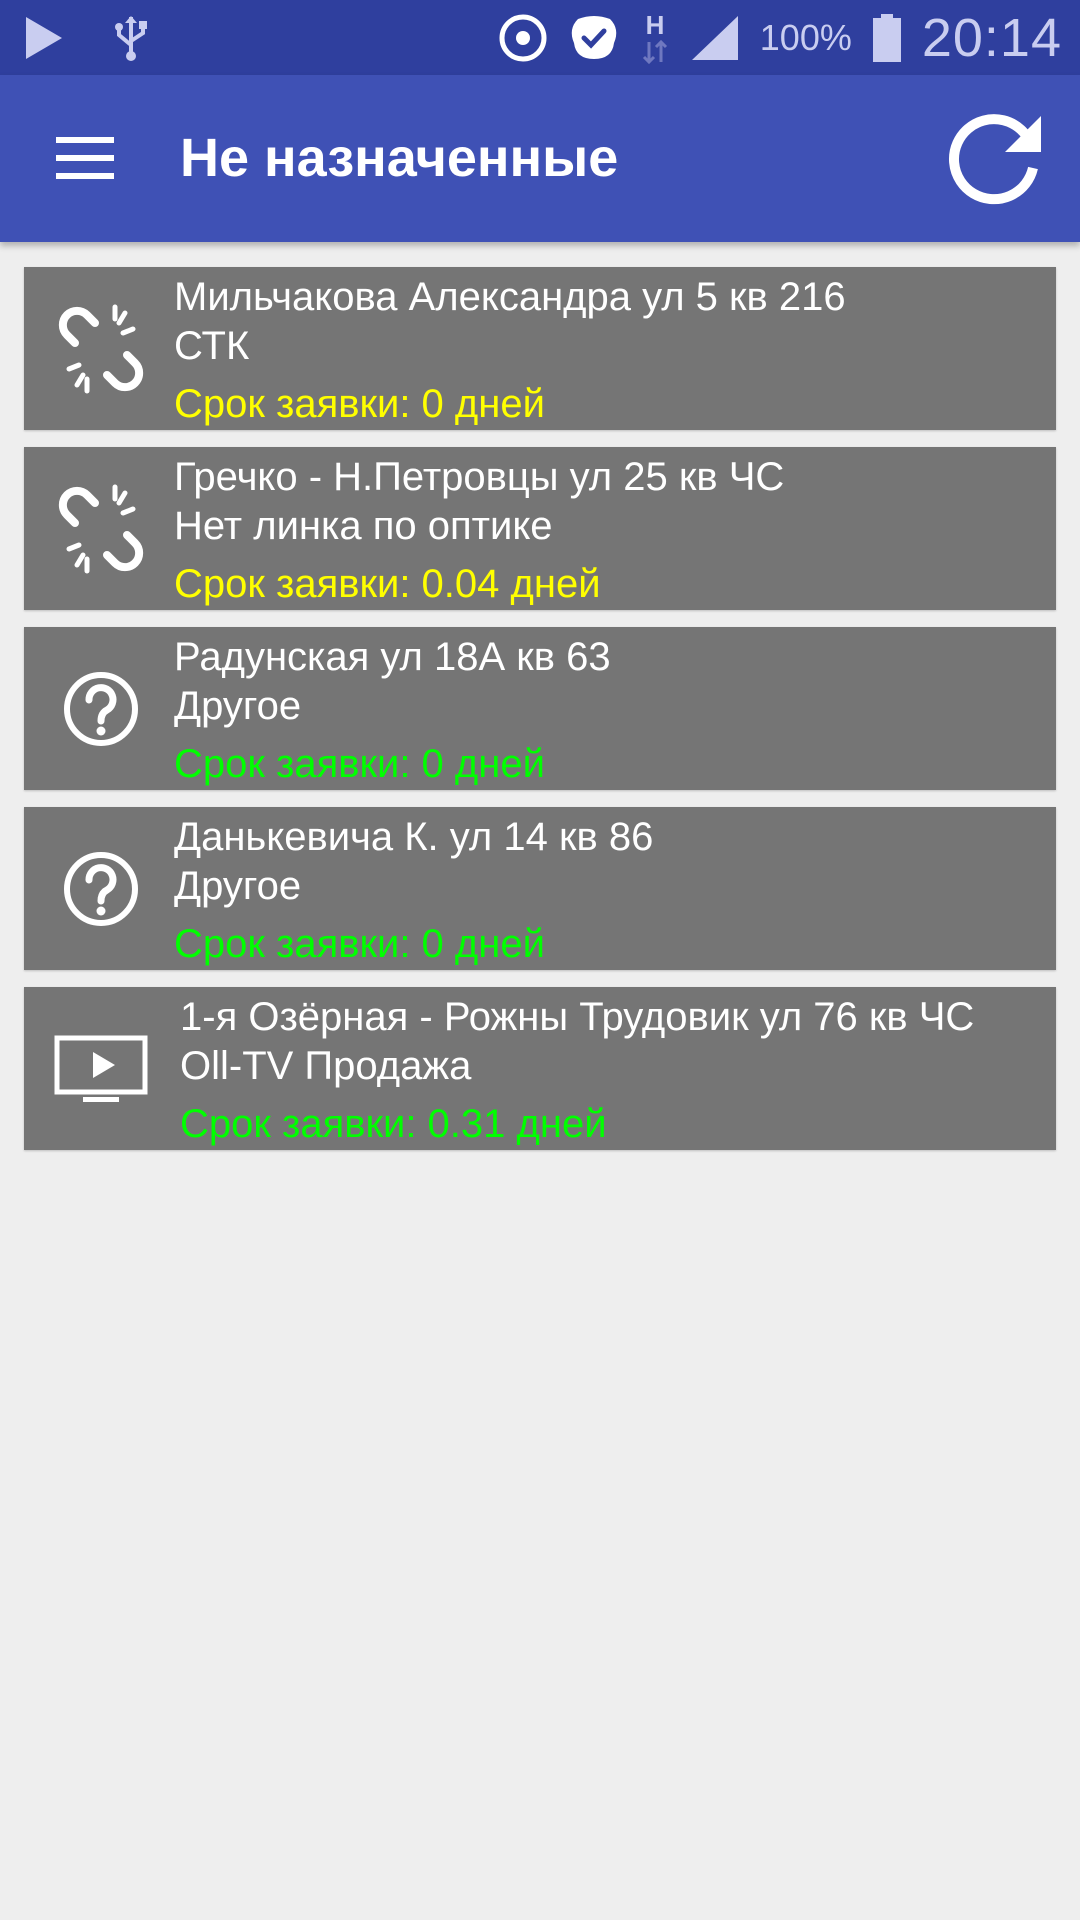 This screenshot has height=1920, width=1080. Describe the element at coordinates (510, 297) in the screenshot. I see `list-item-address: Мильчакова Александра ул 5 кв 216` at that location.